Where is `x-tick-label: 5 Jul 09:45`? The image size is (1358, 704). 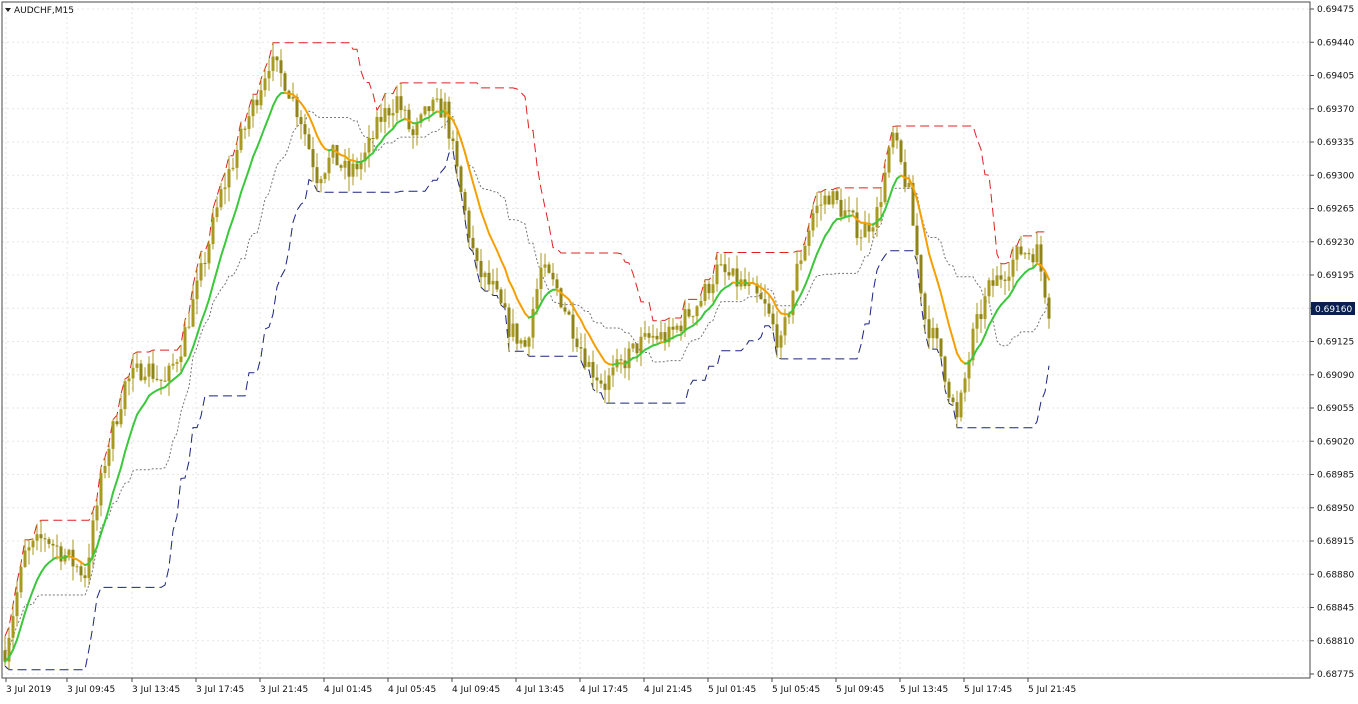 x-tick-label: 5 Jul 09:45 is located at coordinates (860, 690).